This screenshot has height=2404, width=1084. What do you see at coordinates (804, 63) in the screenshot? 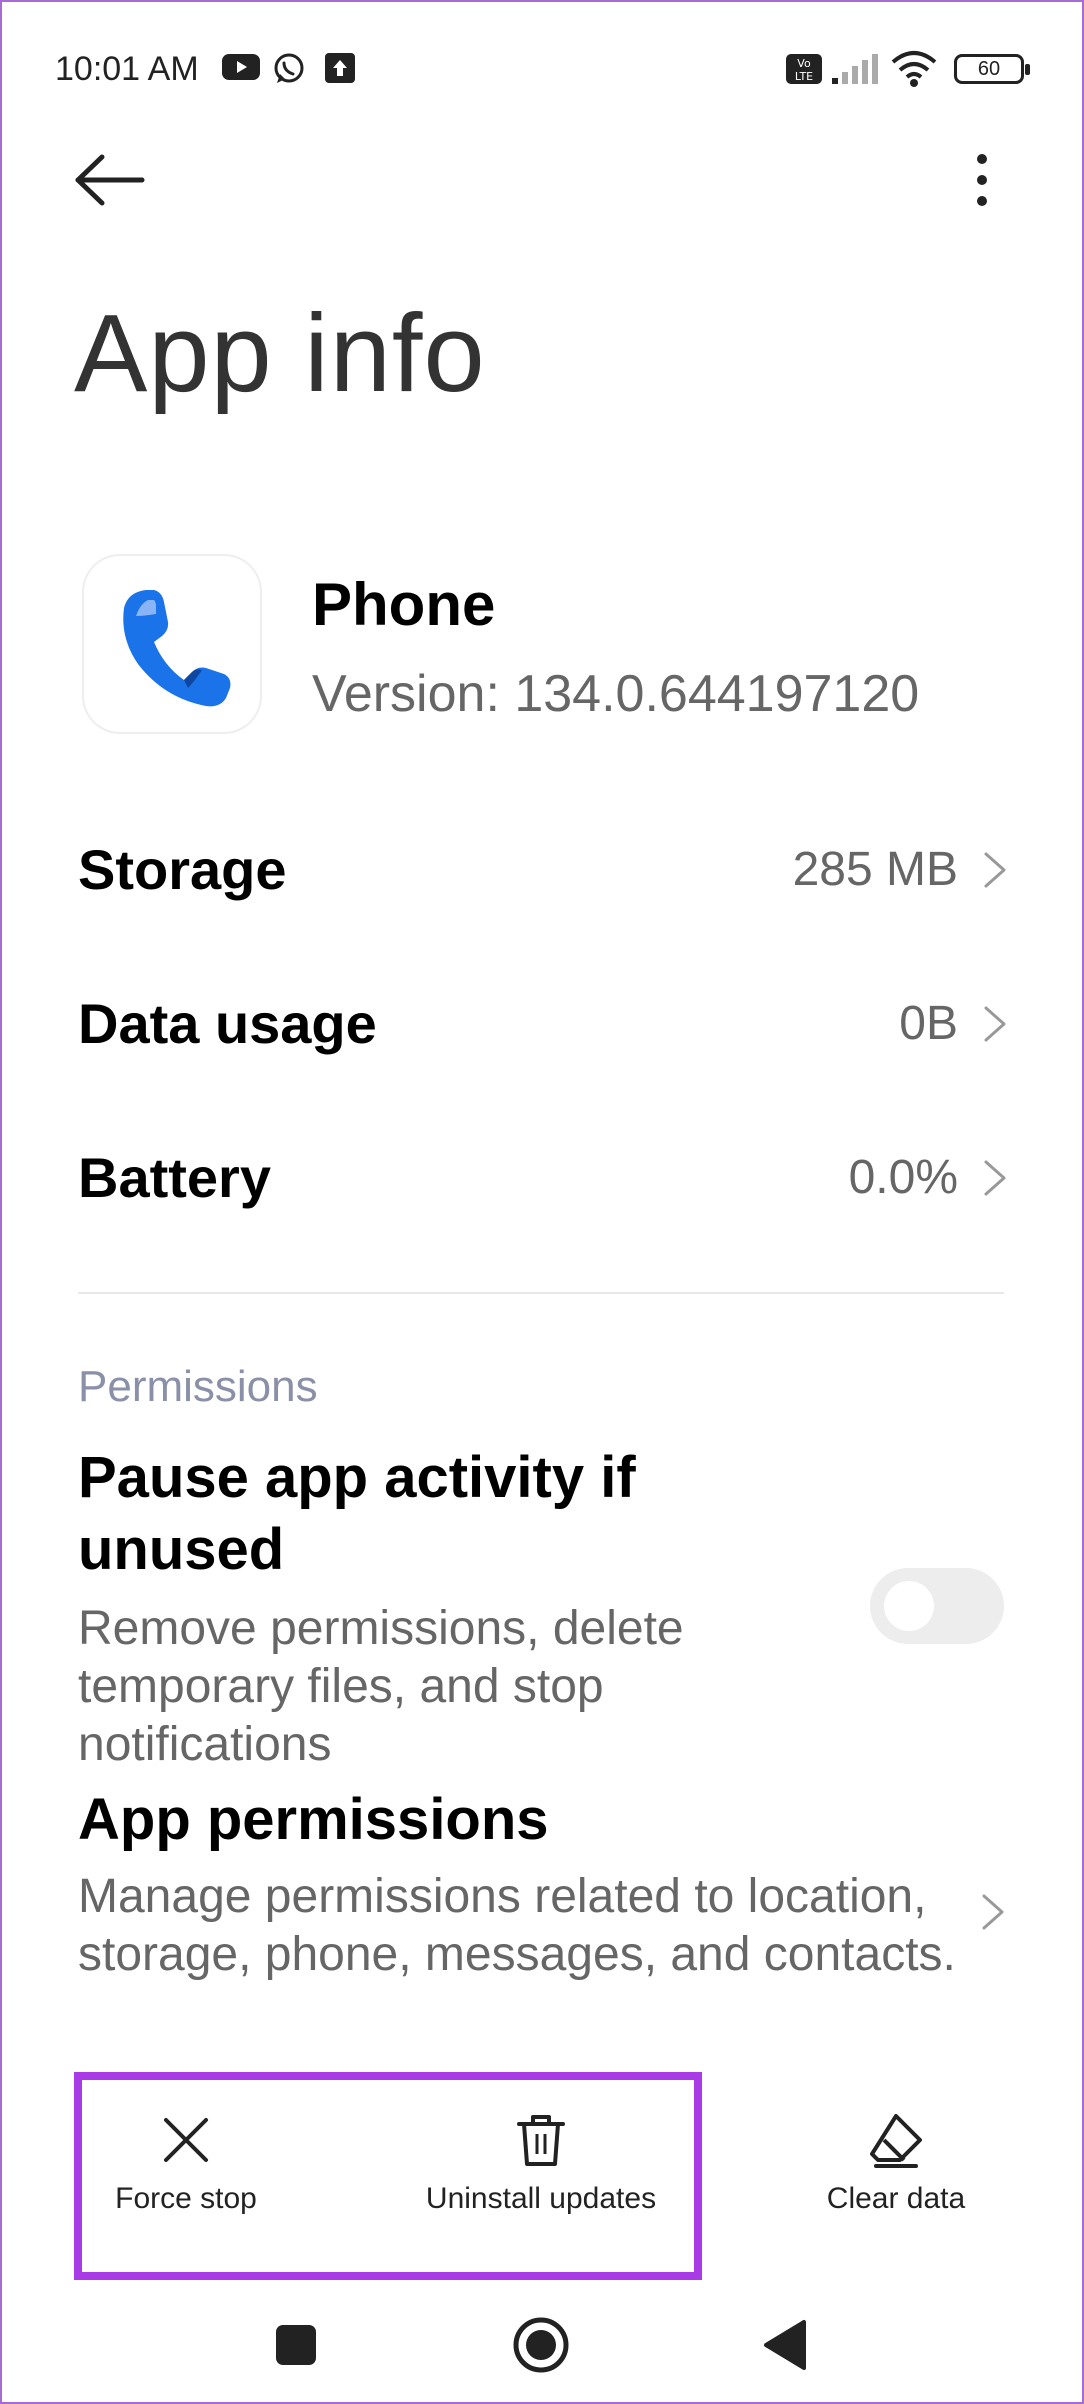
I see `svg-text: Vo` at bounding box center [804, 63].